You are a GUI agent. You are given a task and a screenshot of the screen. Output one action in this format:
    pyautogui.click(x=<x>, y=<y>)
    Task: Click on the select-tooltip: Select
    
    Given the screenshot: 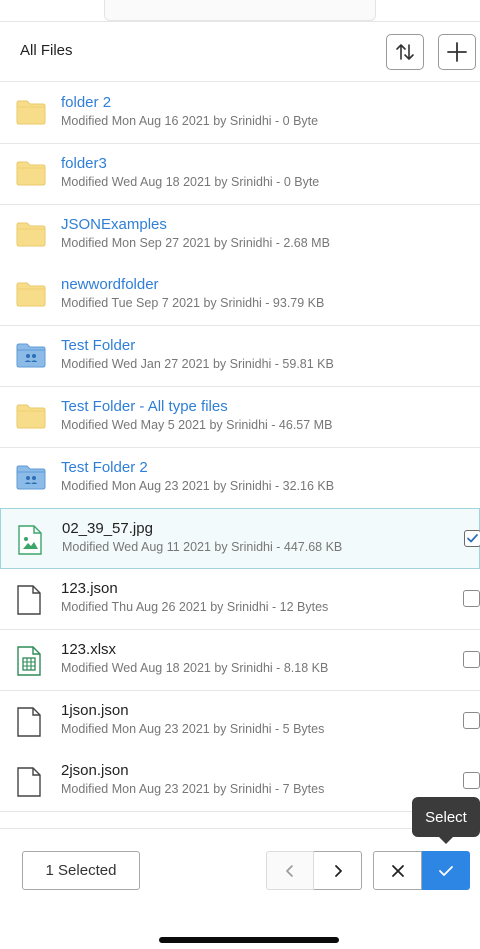 What is the action you would take?
    pyautogui.click(x=446, y=820)
    